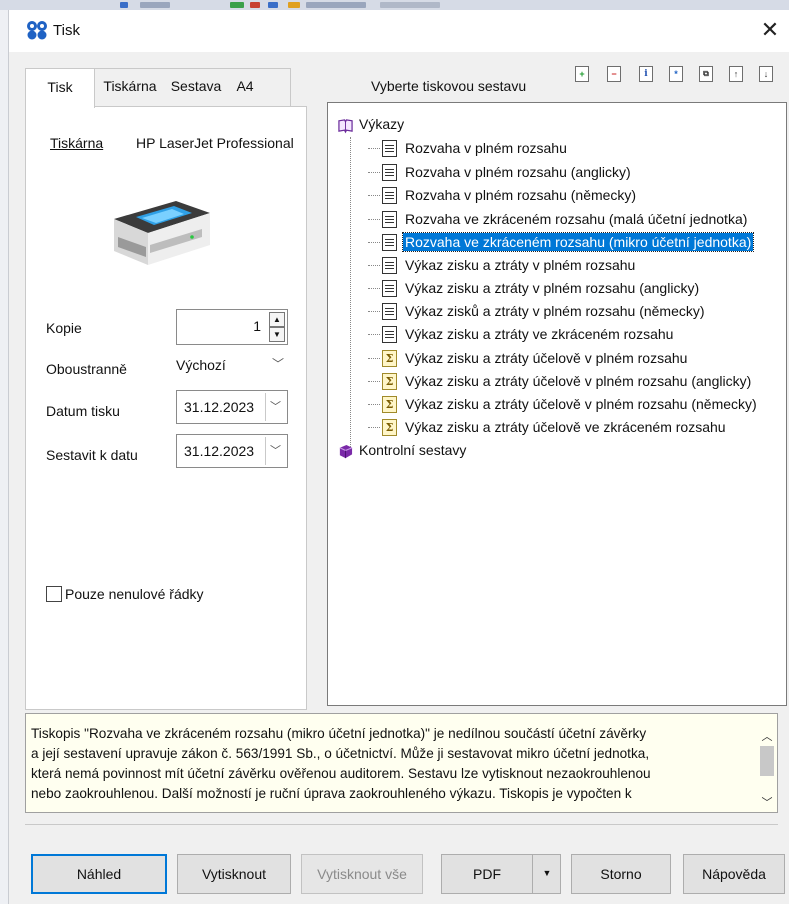 Image resolution: width=789 pixels, height=904 pixels. What do you see at coordinates (399, 31) in the screenshot?
I see `title-bar: Tisk ✕` at bounding box center [399, 31].